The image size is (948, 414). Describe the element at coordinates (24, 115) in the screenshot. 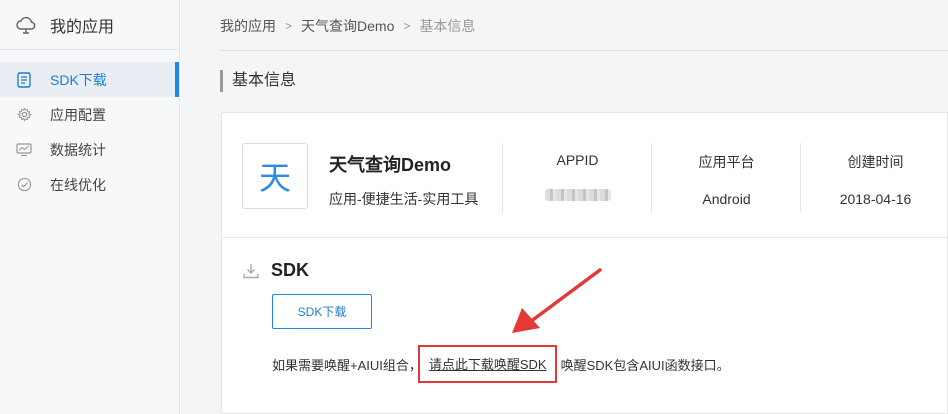

I see `gear-icon` at that location.